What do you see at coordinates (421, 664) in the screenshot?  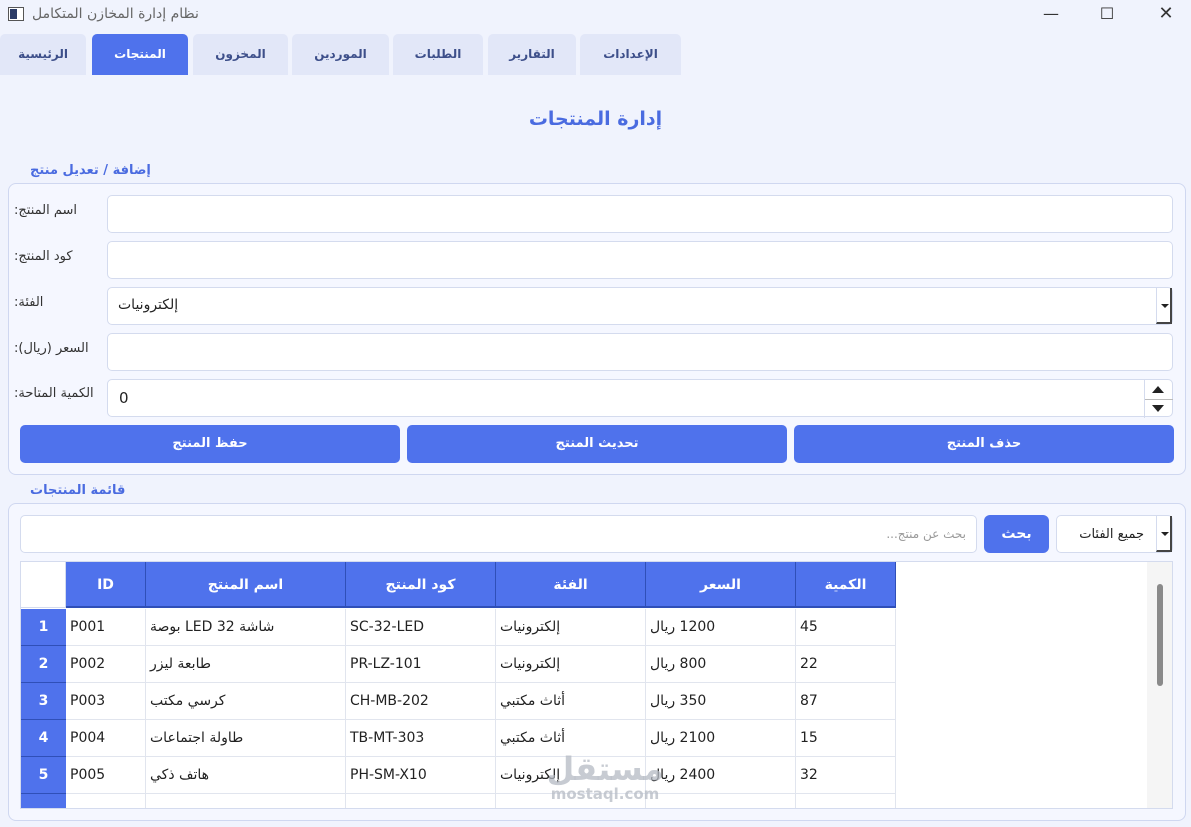 I see `table-cell-code: PR-LZ-101` at bounding box center [421, 664].